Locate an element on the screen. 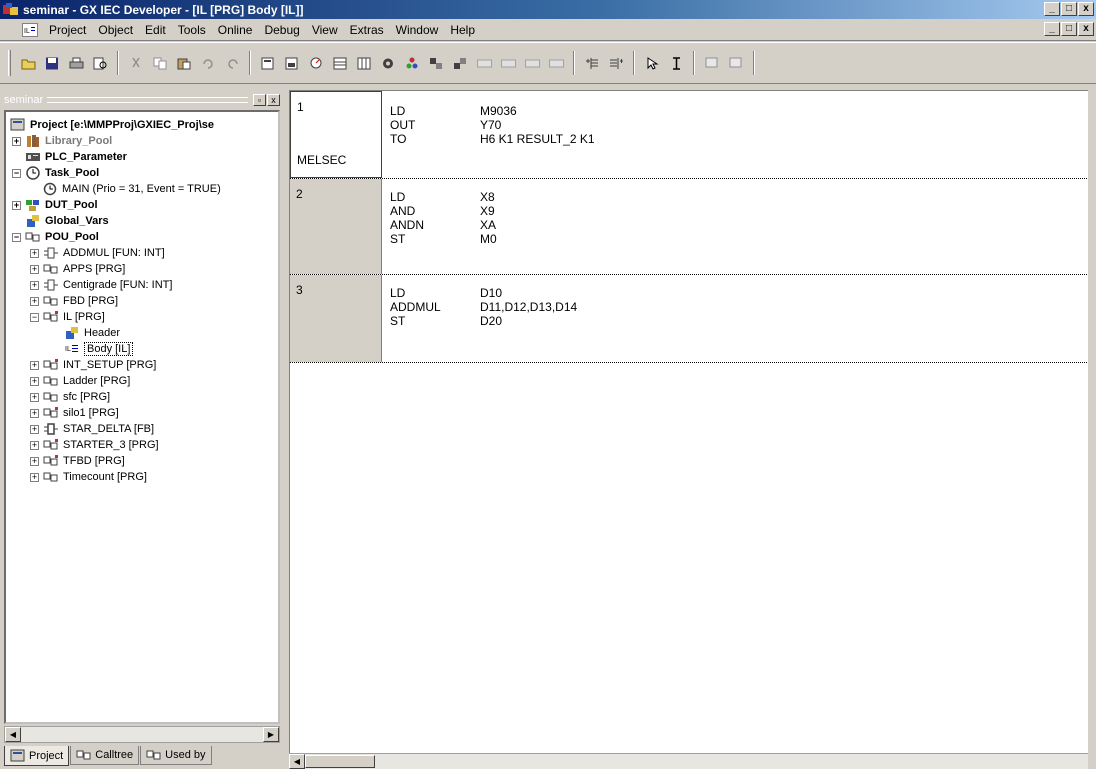 The image size is (1096, 769). il-operator: TO is located at coordinates (398, 139).